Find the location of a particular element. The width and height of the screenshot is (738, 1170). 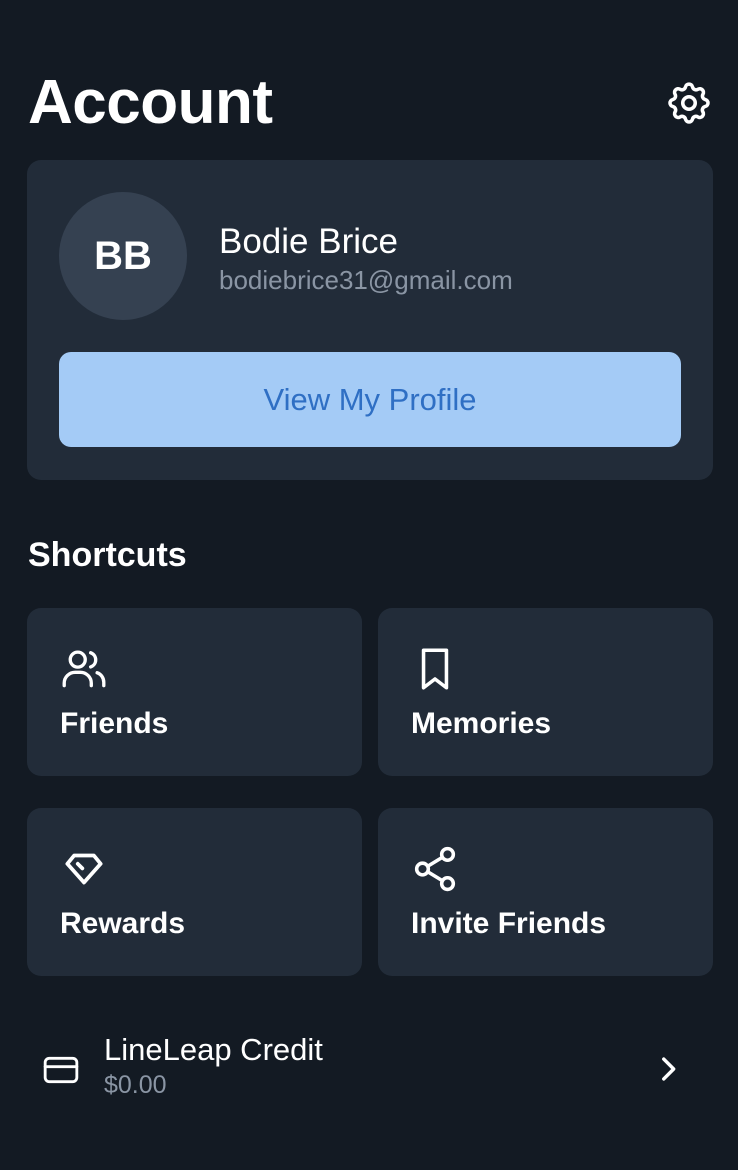

diamond-tag-icon is located at coordinates (84, 869).